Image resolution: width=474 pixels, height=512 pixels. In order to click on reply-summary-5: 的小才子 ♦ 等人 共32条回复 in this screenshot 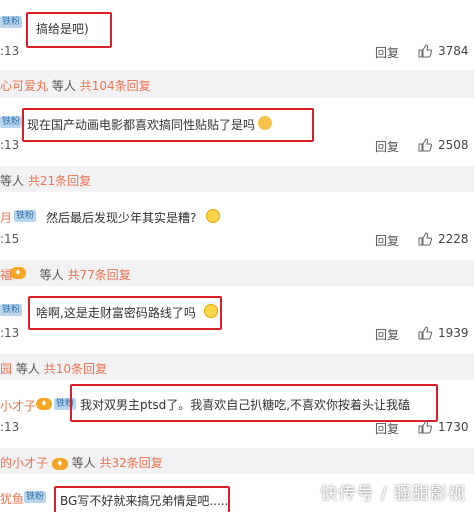, I will do `click(237, 461)`.